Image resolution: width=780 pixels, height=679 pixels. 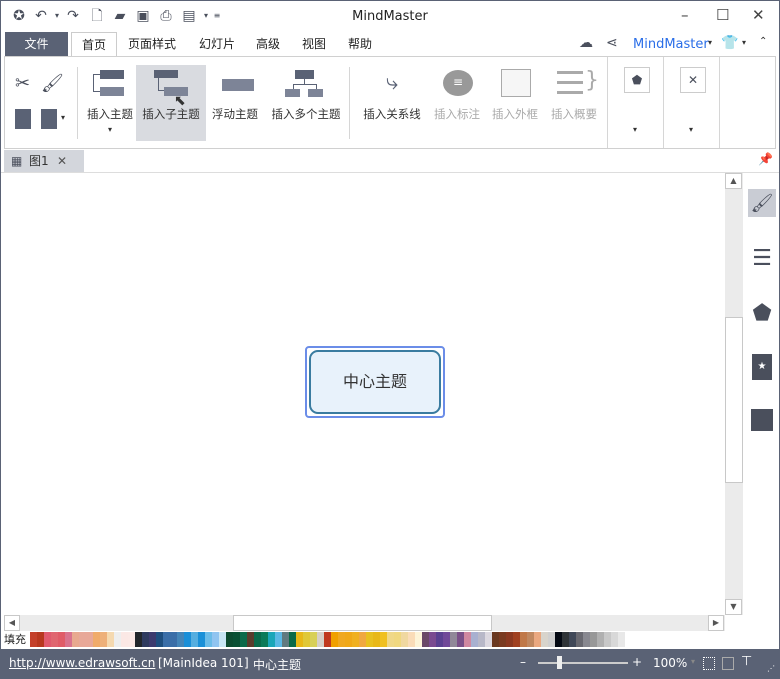 I want to click on theme-shirt-icon: 👕, so click(x=729, y=43).